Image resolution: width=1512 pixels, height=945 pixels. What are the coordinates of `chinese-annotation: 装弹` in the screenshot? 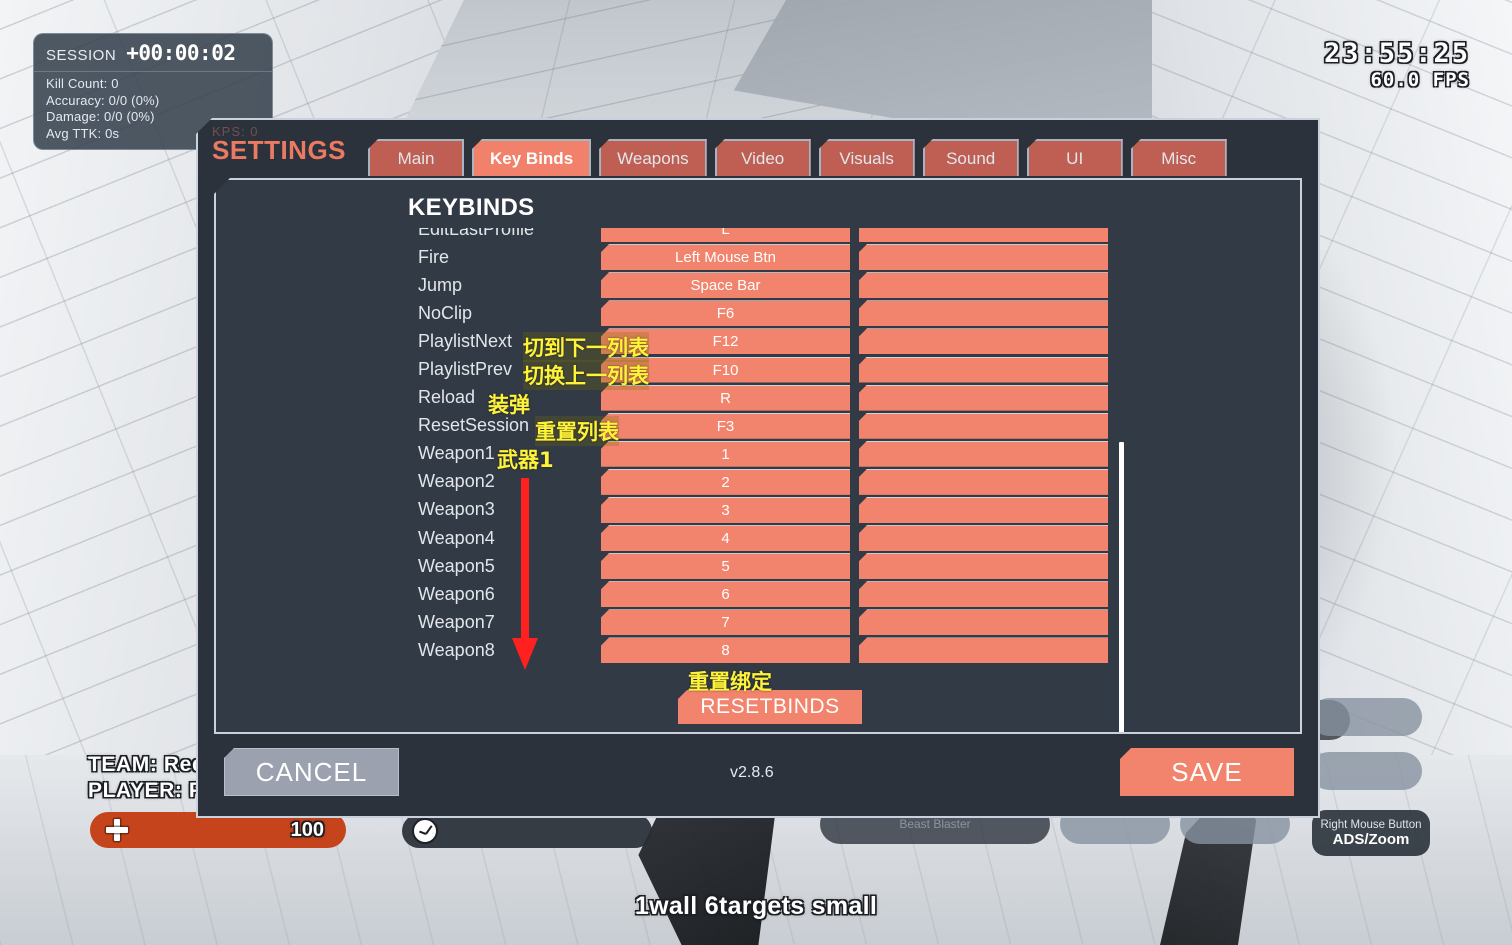 It's located at (509, 405).